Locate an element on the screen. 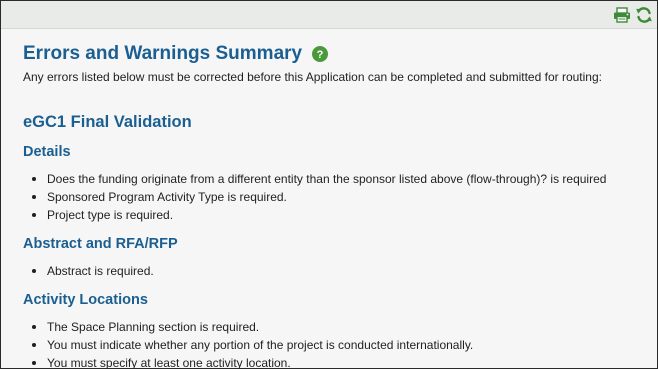 The width and height of the screenshot is (658, 369). error-item: Abstract is required. is located at coordinates (344, 271).